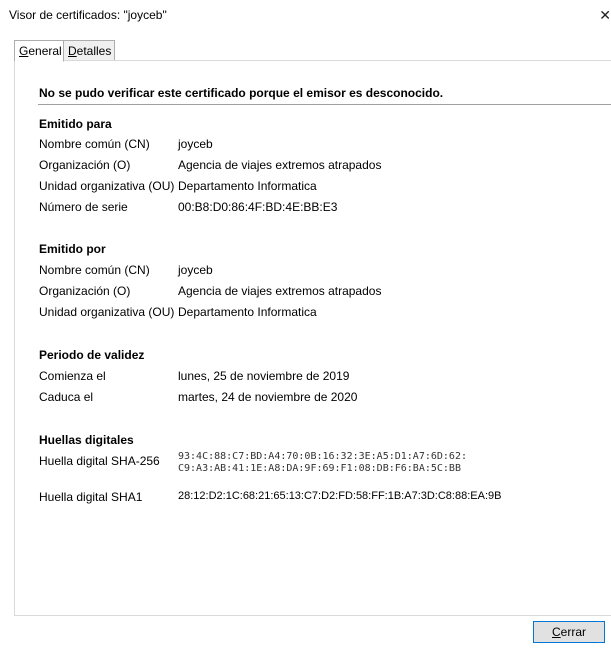 The height and width of the screenshot is (648, 611). I want to click on issued-to-ou-value: Departamento Informatica, so click(247, 186).